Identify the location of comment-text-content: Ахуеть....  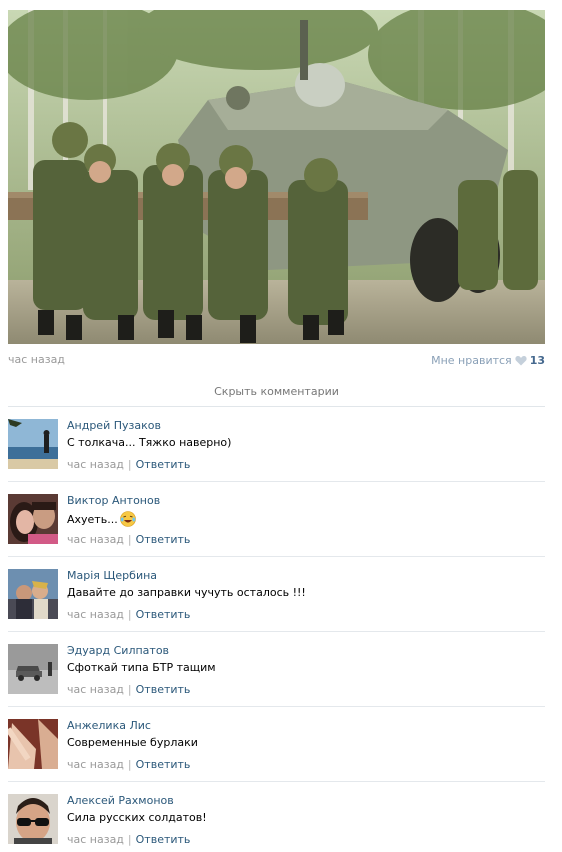
(92, 519).